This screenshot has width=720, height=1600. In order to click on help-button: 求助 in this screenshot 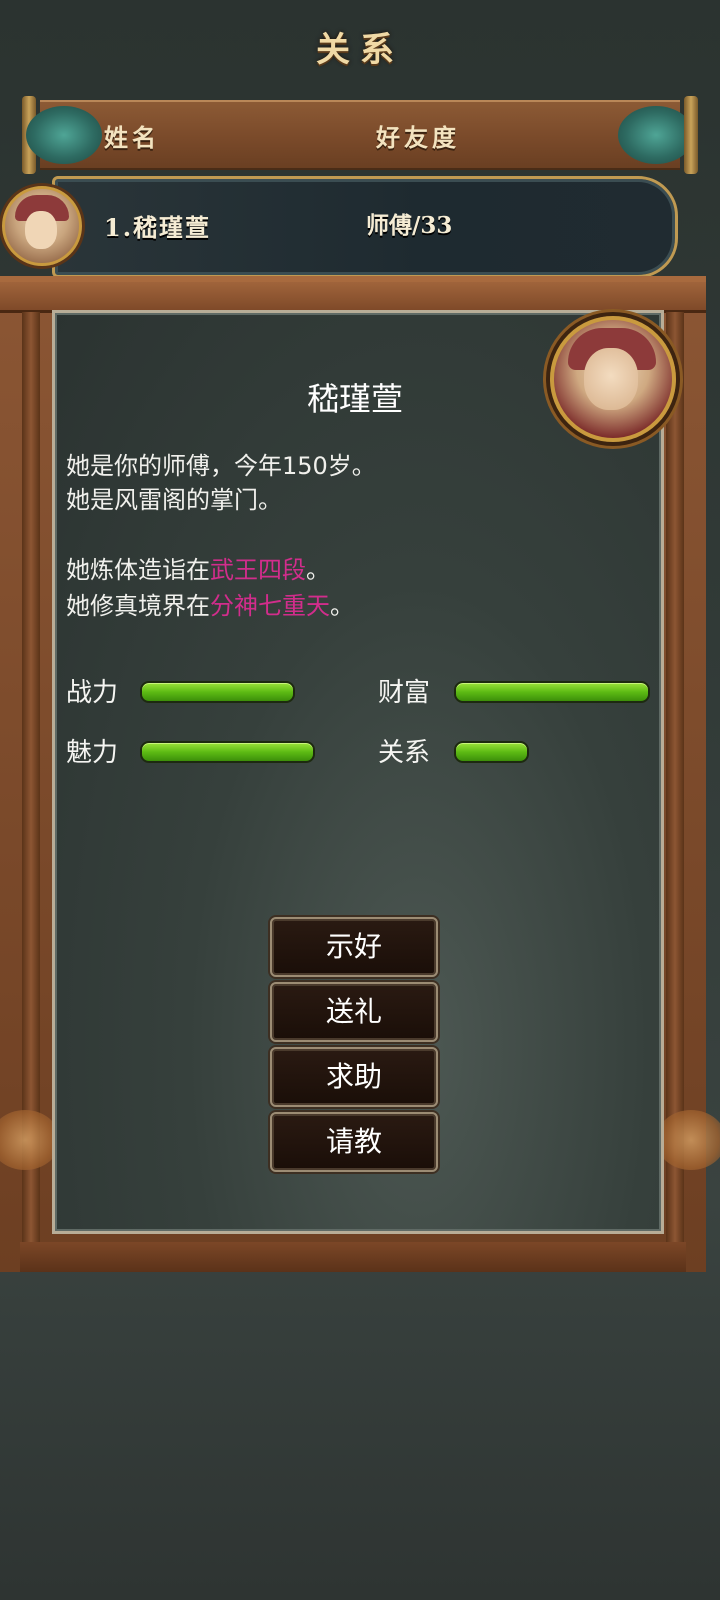, I will do `click(354, 1077)`.